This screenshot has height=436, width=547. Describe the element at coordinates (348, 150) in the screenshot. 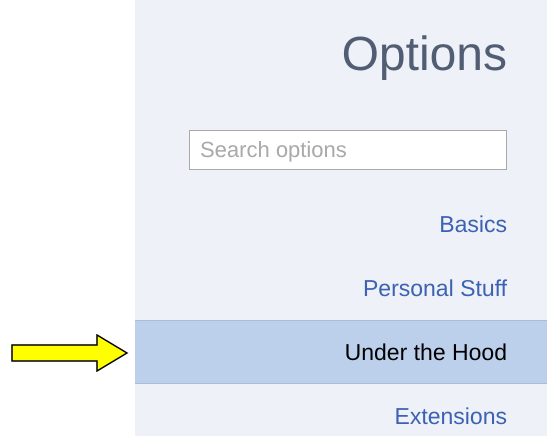

I see `search-field: Search options` at that location.